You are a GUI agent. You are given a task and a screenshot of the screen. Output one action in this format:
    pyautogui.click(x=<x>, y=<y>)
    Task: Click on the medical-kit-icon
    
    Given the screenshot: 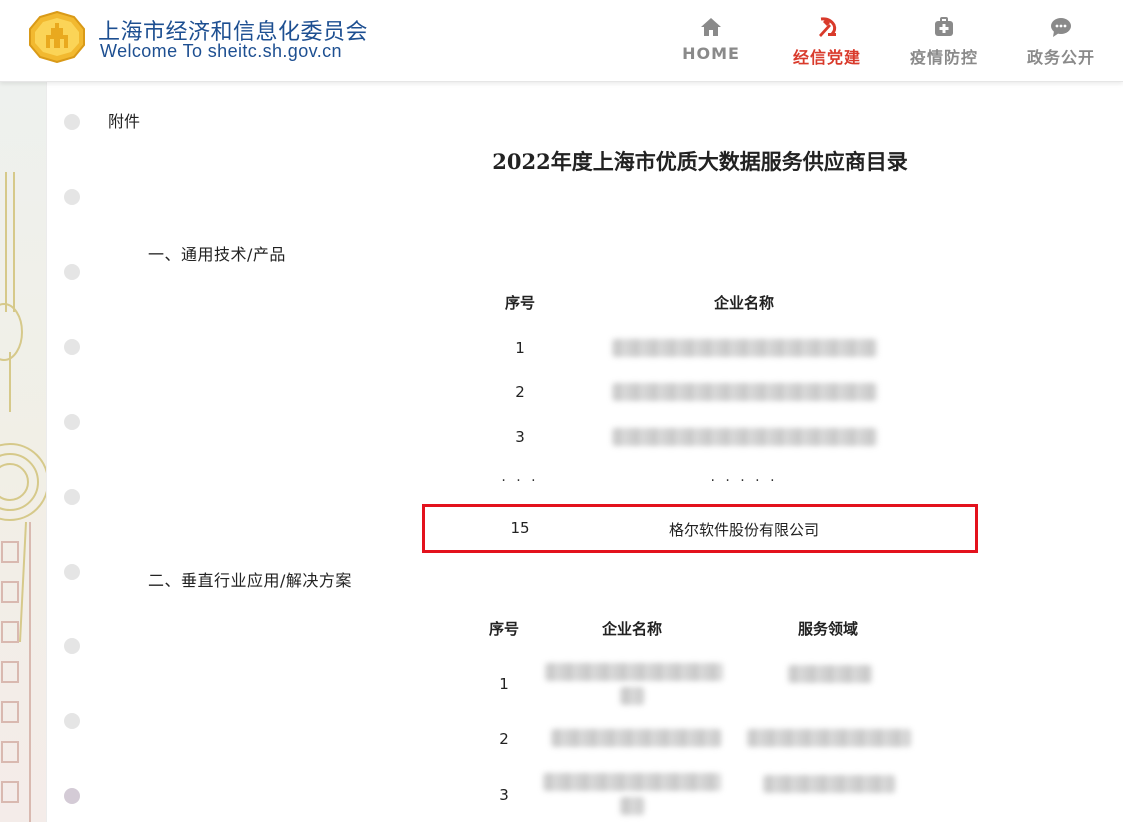 What is the action you would take?
    pyautogui.click(x=944, y=26)
    